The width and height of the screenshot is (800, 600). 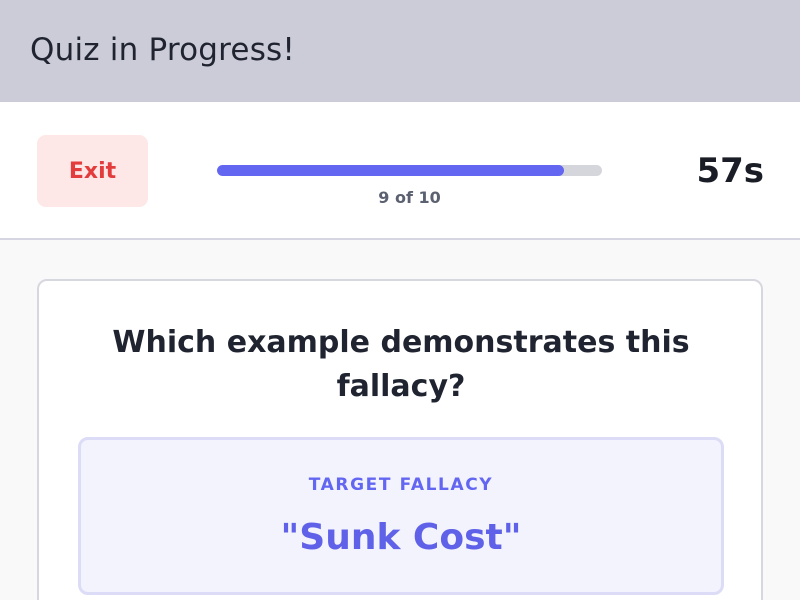 What do you see at coordinates (409, 197) in the screenshot?
I see `progress-label: 9 of 10` at bounding box center [409, 197].